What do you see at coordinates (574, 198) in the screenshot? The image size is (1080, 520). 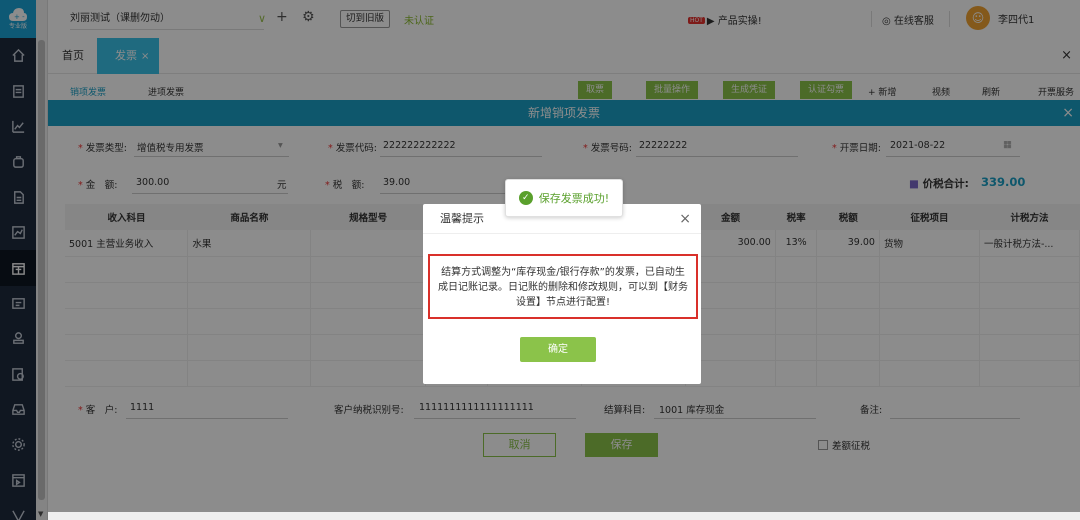 I see `toast-message: 保存发票成功!` at bounding box center [574, 198].